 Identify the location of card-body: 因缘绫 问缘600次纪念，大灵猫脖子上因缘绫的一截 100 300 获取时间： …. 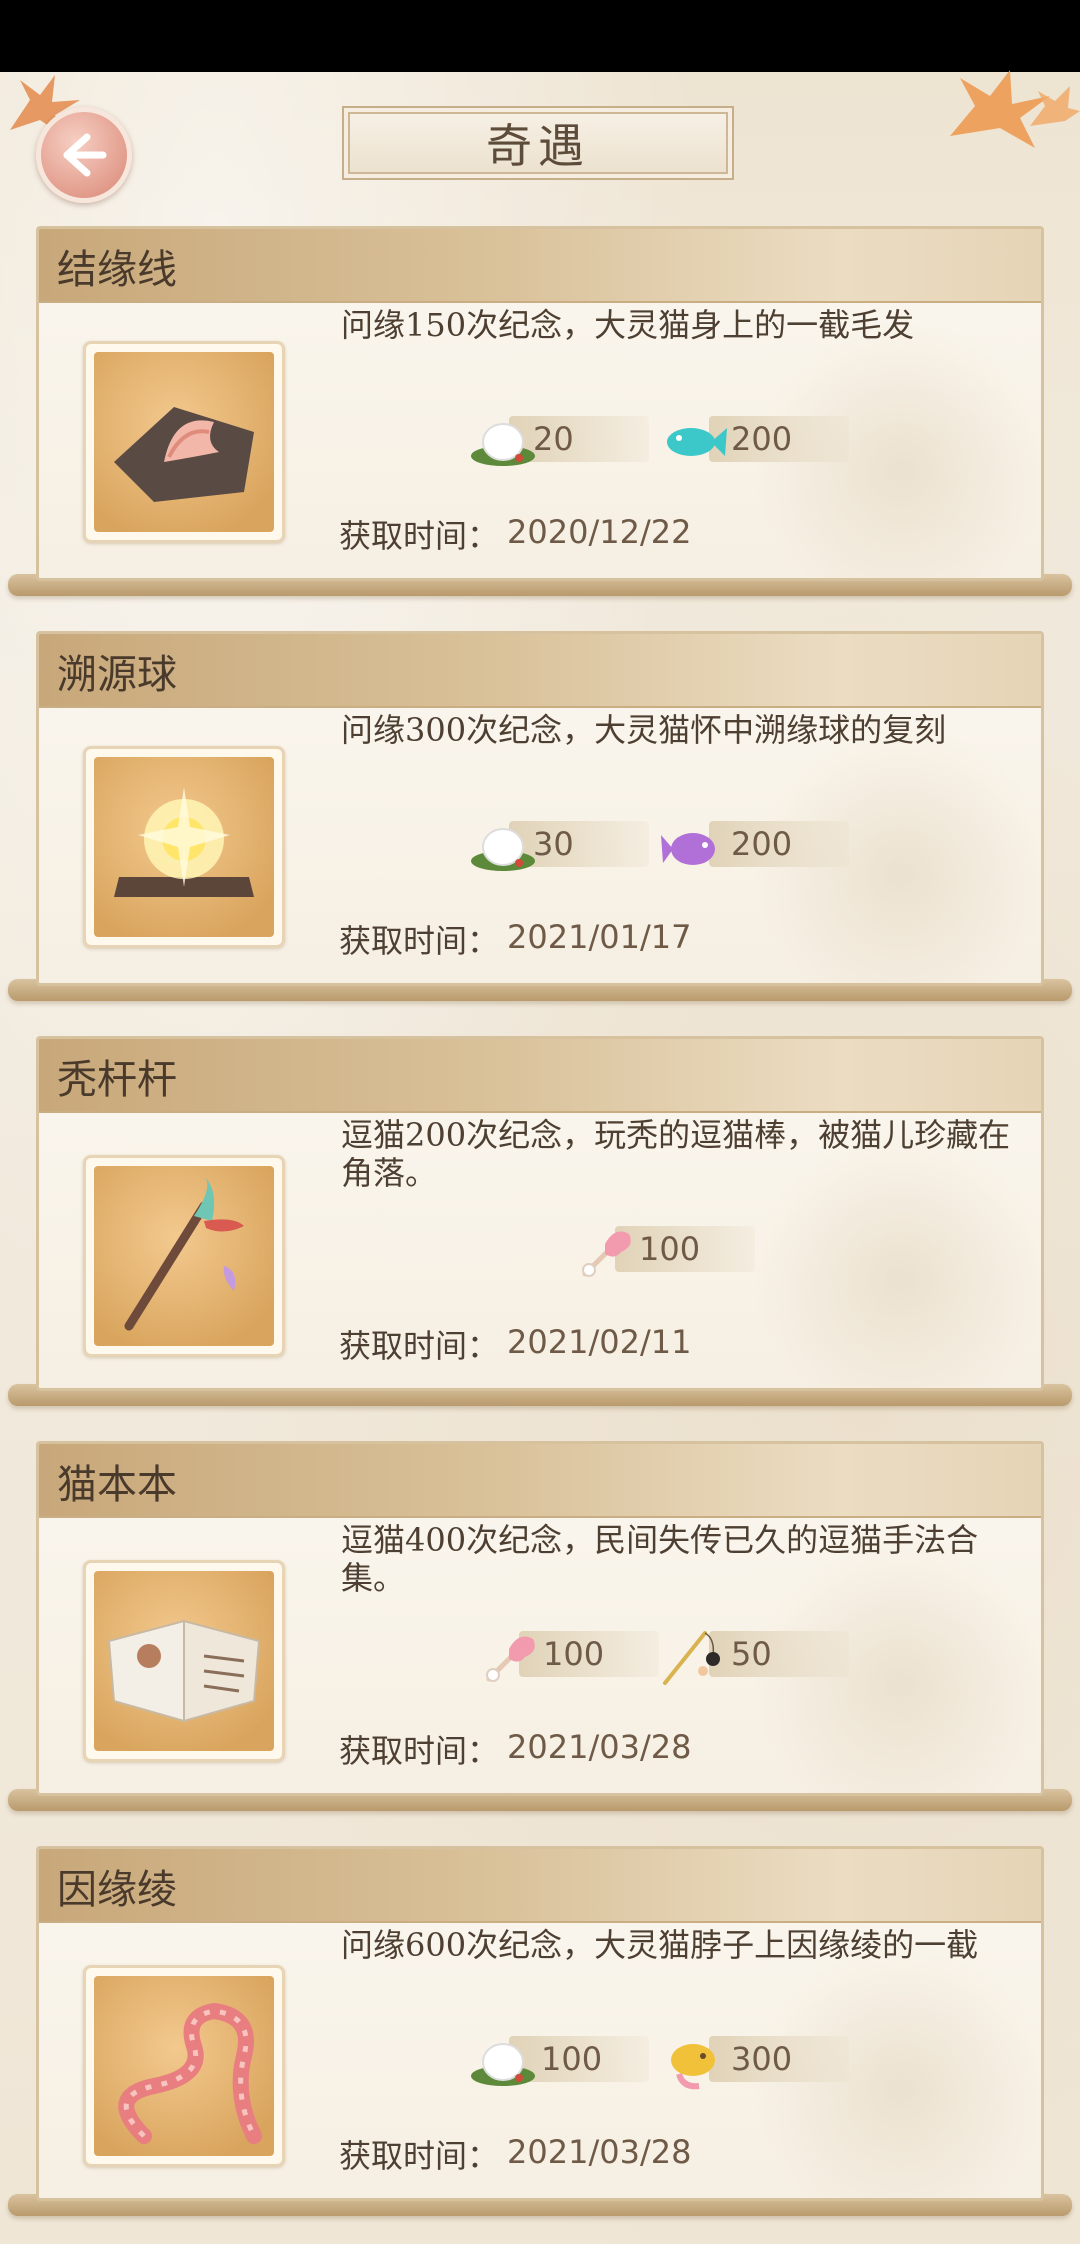
(540, 2023).